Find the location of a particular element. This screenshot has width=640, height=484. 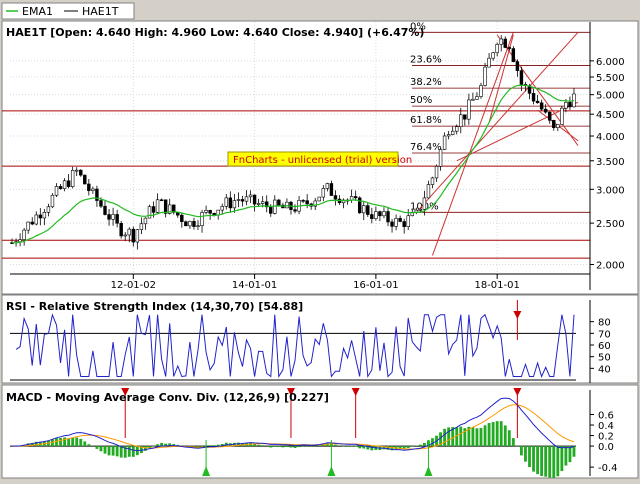

price-tick-label: 6.000 is located at coordinates (610, 62).